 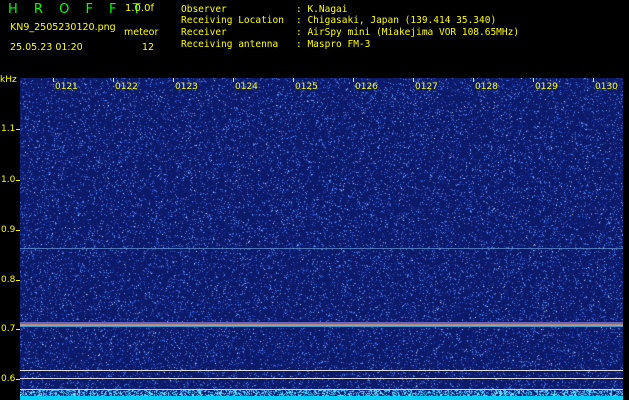 I want to click on unit-label: kHz, so click(x=8, y=80).